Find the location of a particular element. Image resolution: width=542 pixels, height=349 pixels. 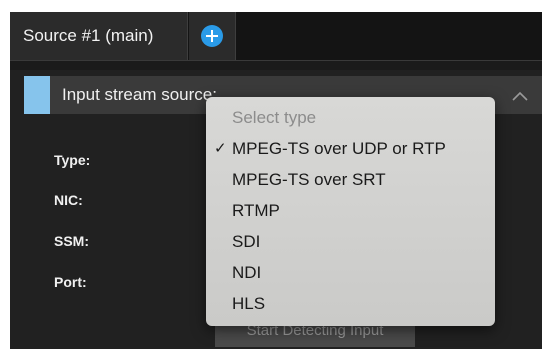

option-mpeg-ts-srt: MPEG-TS over SRT is located at coordinates (350, 179).